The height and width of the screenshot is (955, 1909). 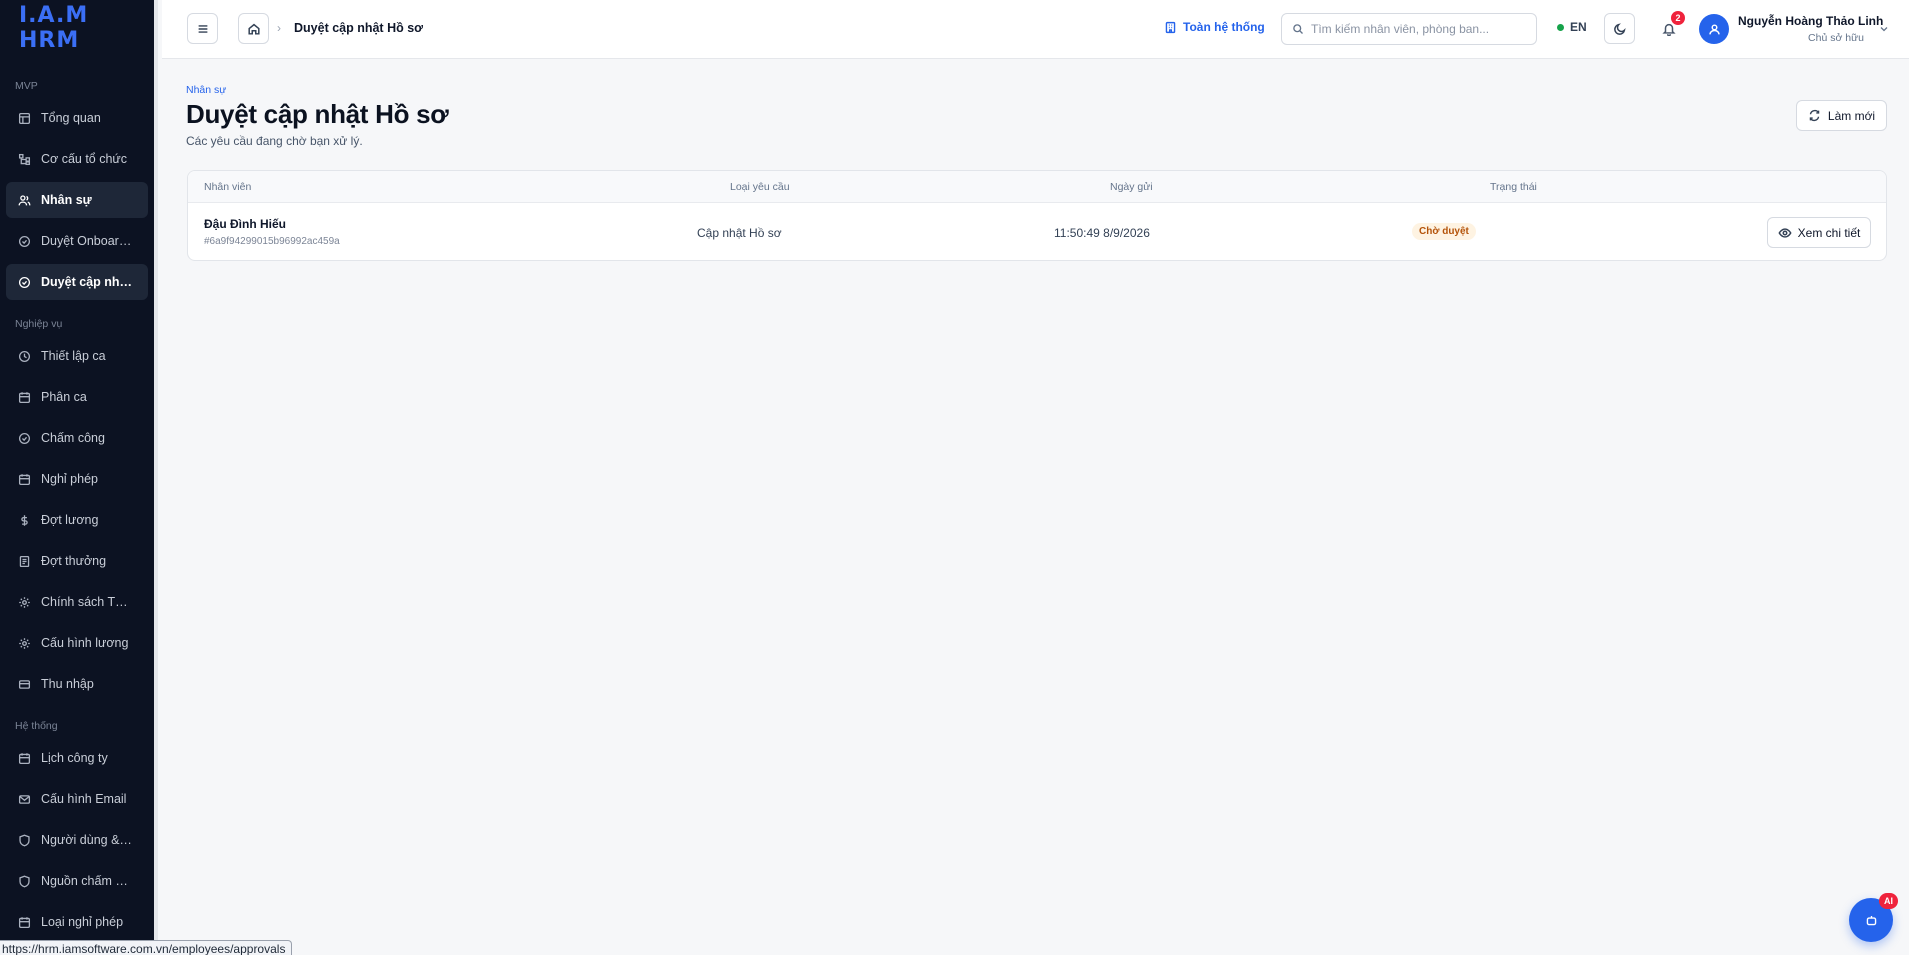 I want to click on home-button, so click(x=253, y=28).